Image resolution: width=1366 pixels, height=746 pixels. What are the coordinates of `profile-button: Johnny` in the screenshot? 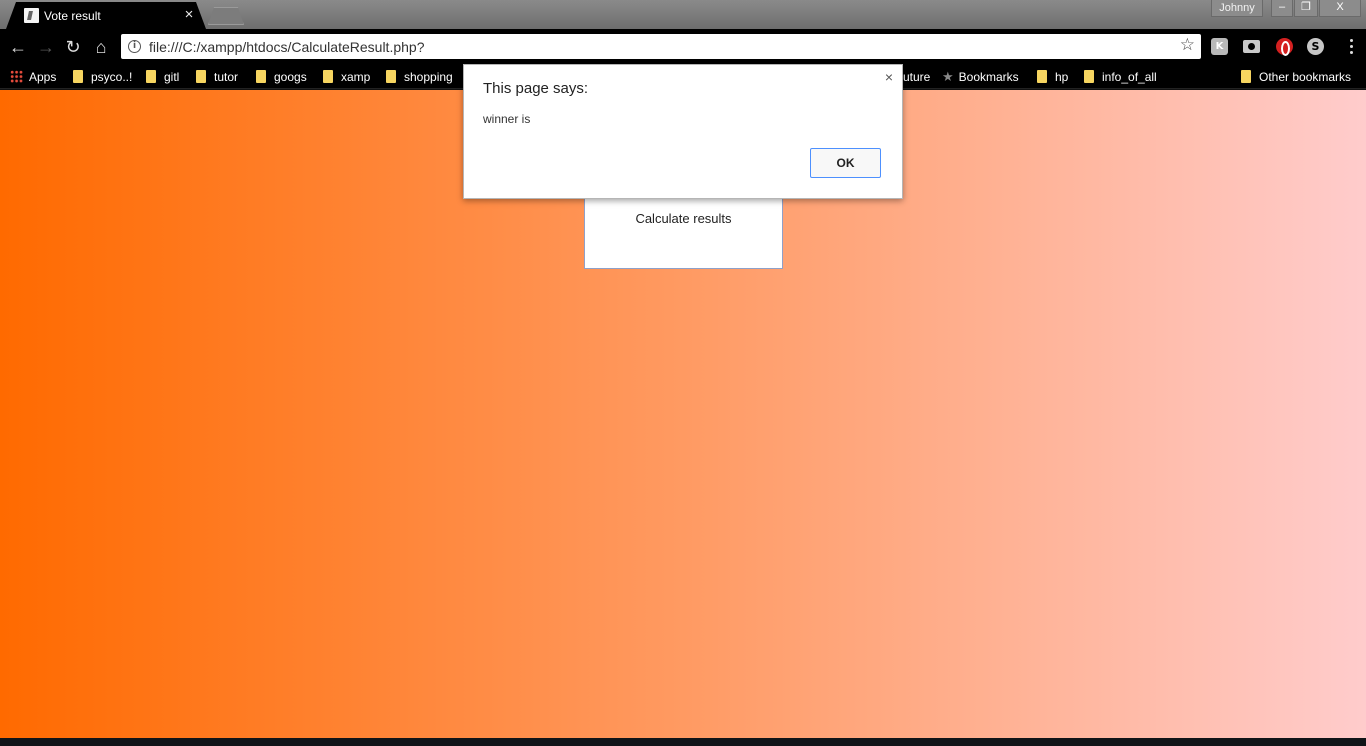 It's located at (1237, 8).